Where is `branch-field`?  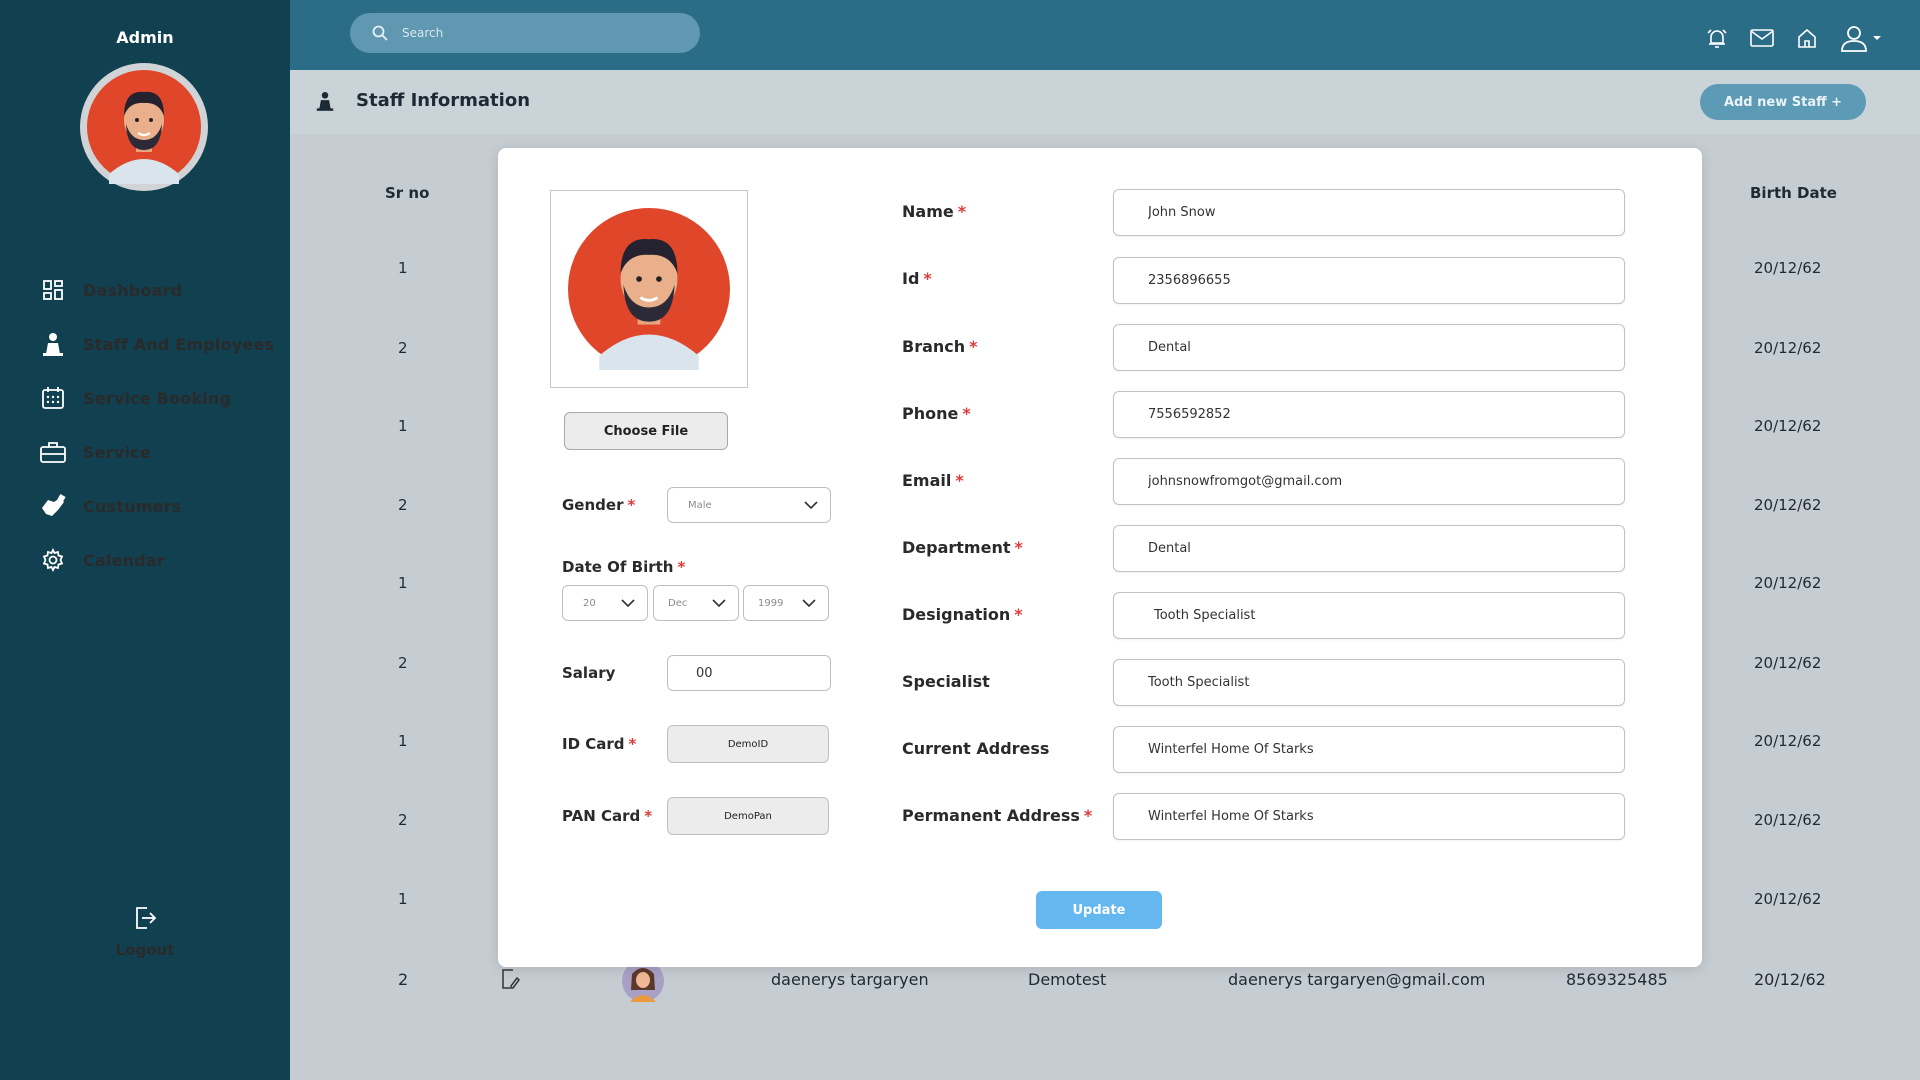
branch-field is located at coordinates (1369, 347).